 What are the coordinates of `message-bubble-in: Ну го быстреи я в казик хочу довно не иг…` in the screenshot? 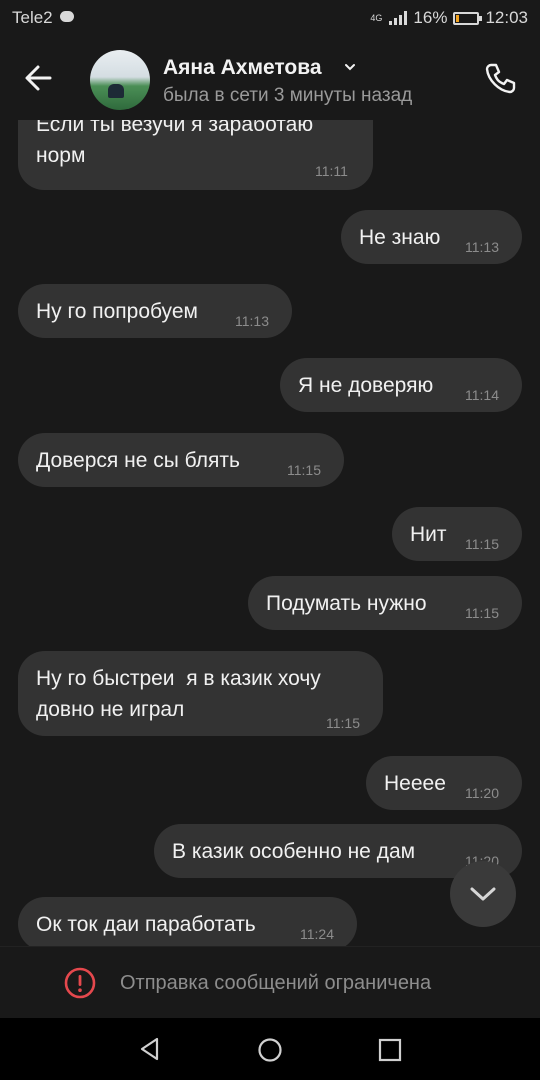 It's located at (200, 693).